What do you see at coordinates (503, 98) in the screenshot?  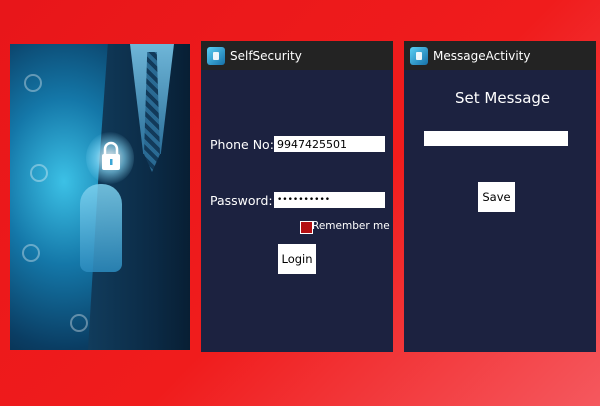 I see `set-message-heading: Set Message` at bounding box center [503, 98].